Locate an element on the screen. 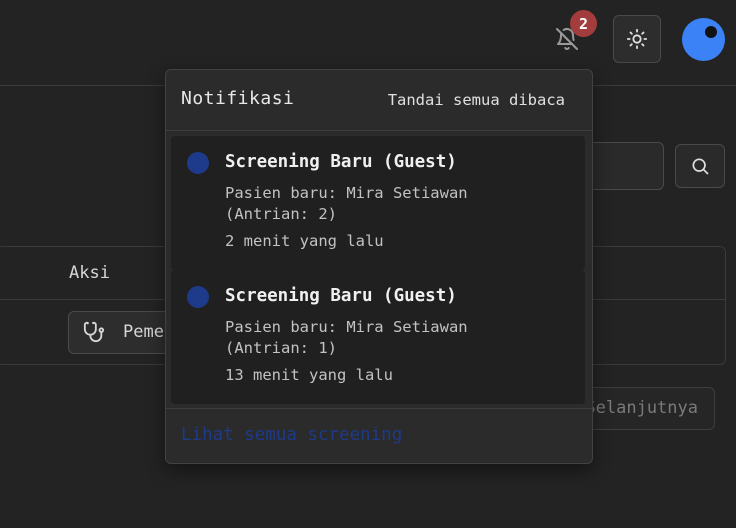 This screenshot has height=528, width=736. column-header-aksi: Aksi is located at coordinates (89, 273).